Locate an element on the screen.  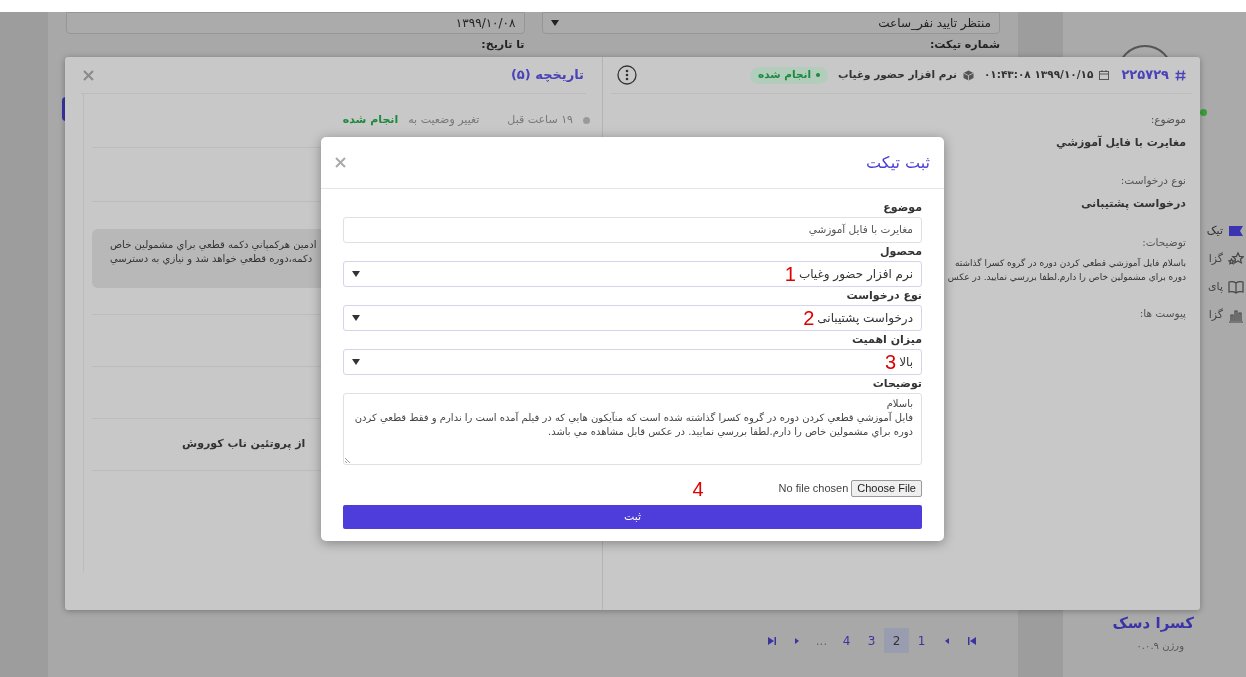
more-icon is located at coordinates (627, 75).